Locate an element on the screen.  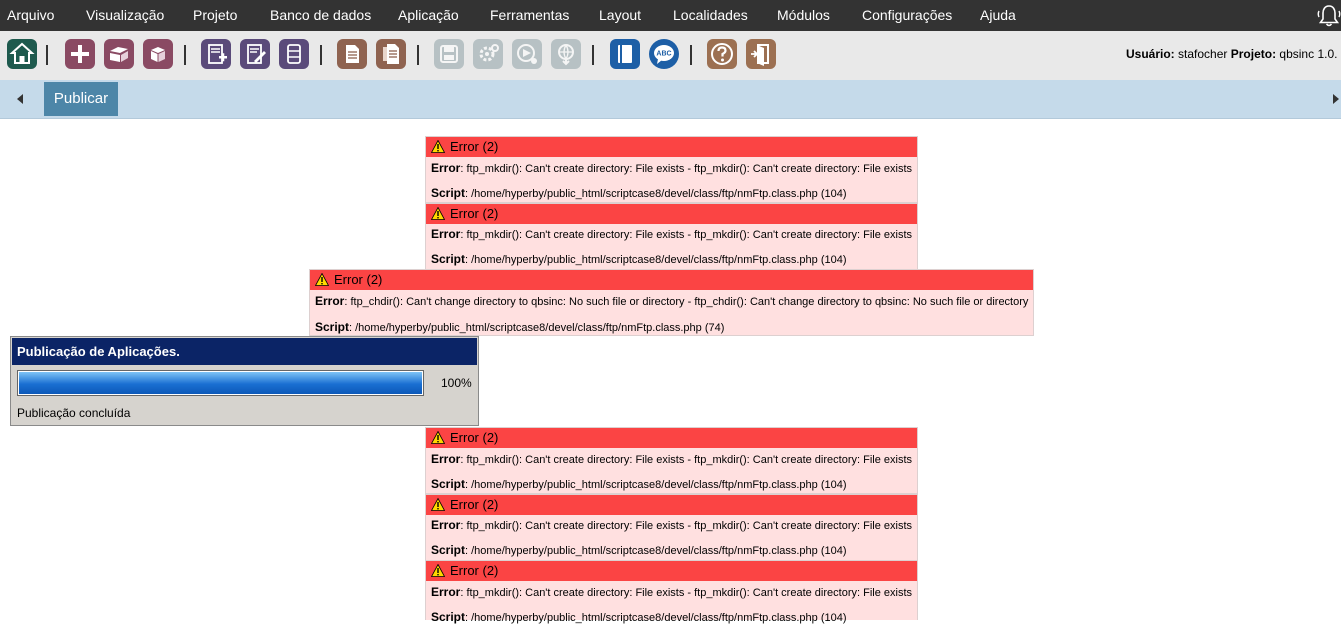
tab-scroll-left-icon is located at coordinates (20, 99).